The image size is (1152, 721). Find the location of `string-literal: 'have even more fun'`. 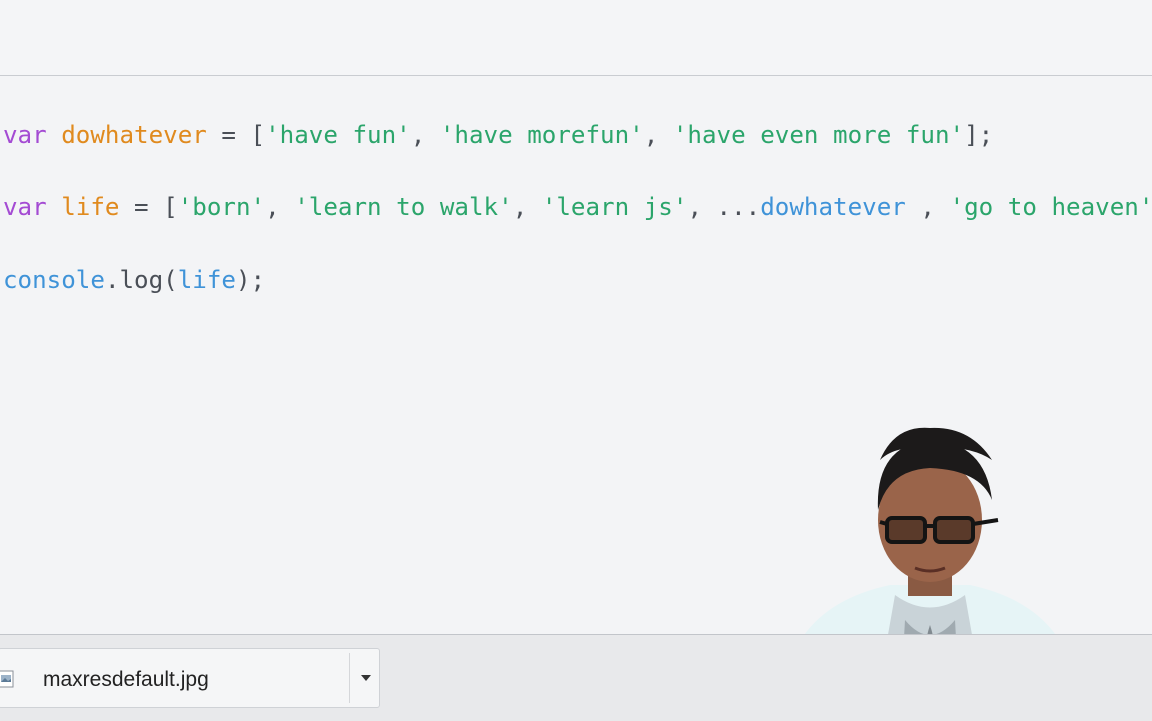

string-literal: 'have even more fun' is located at coordinates (818, 135).